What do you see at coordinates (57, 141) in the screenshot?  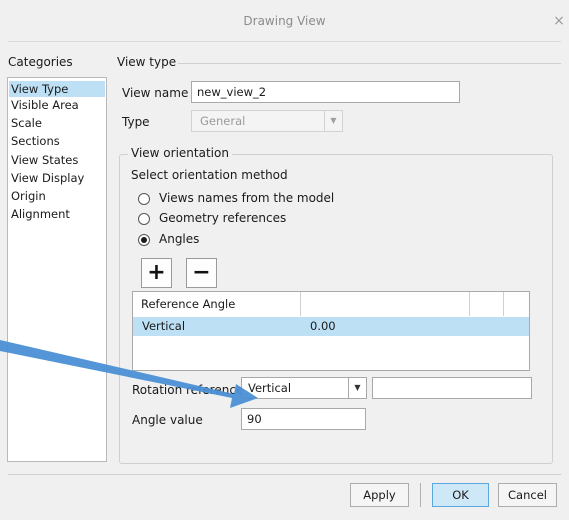 I see `category-sections: Sections` at bounding box center [57, 141].